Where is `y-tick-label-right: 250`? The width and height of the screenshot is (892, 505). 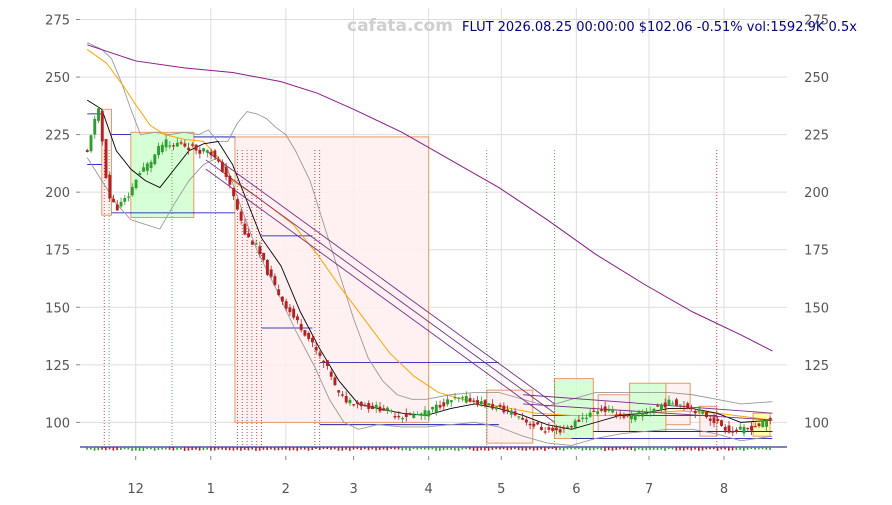 y-tick-label-right: 250 is located at coordinates (816, 78).